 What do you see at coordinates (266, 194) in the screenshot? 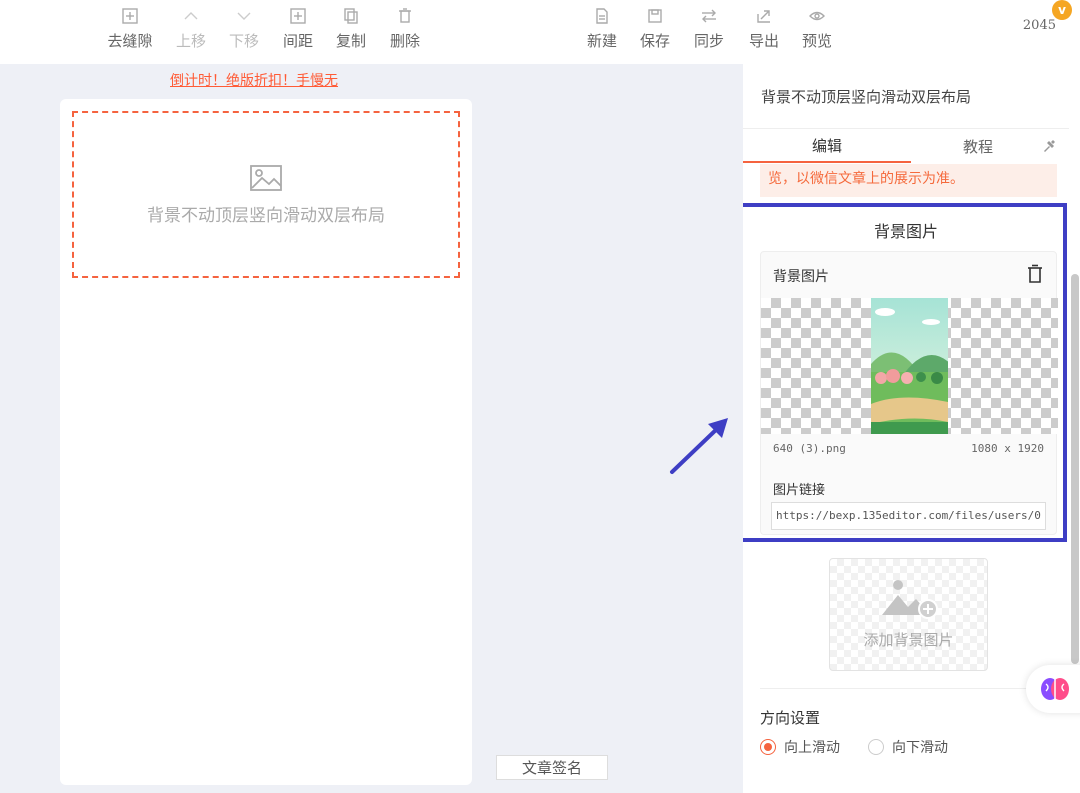
I see `layout-block: 背景不动顶层竖向滑动双层布局` at bounding box center [266, 194].